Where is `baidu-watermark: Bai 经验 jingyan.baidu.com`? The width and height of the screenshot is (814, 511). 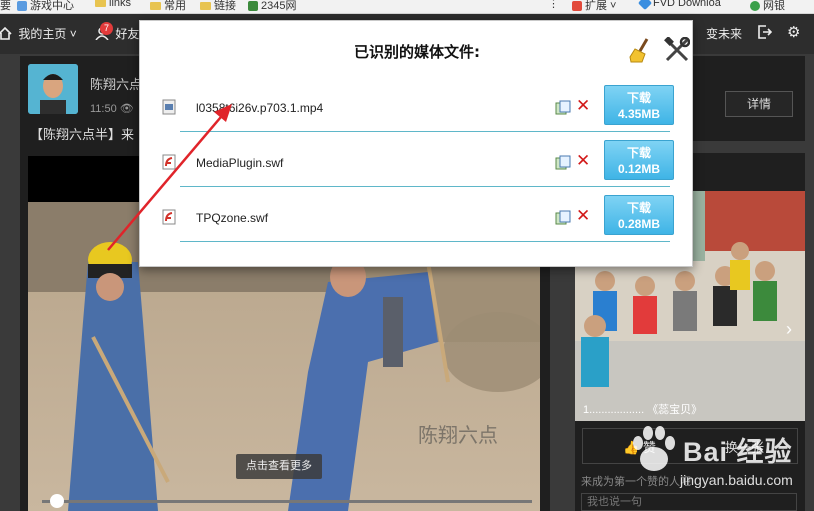
baidu-watermark: Bai 经验 jingyan.baidu.com is located at coordinates (720, 455).